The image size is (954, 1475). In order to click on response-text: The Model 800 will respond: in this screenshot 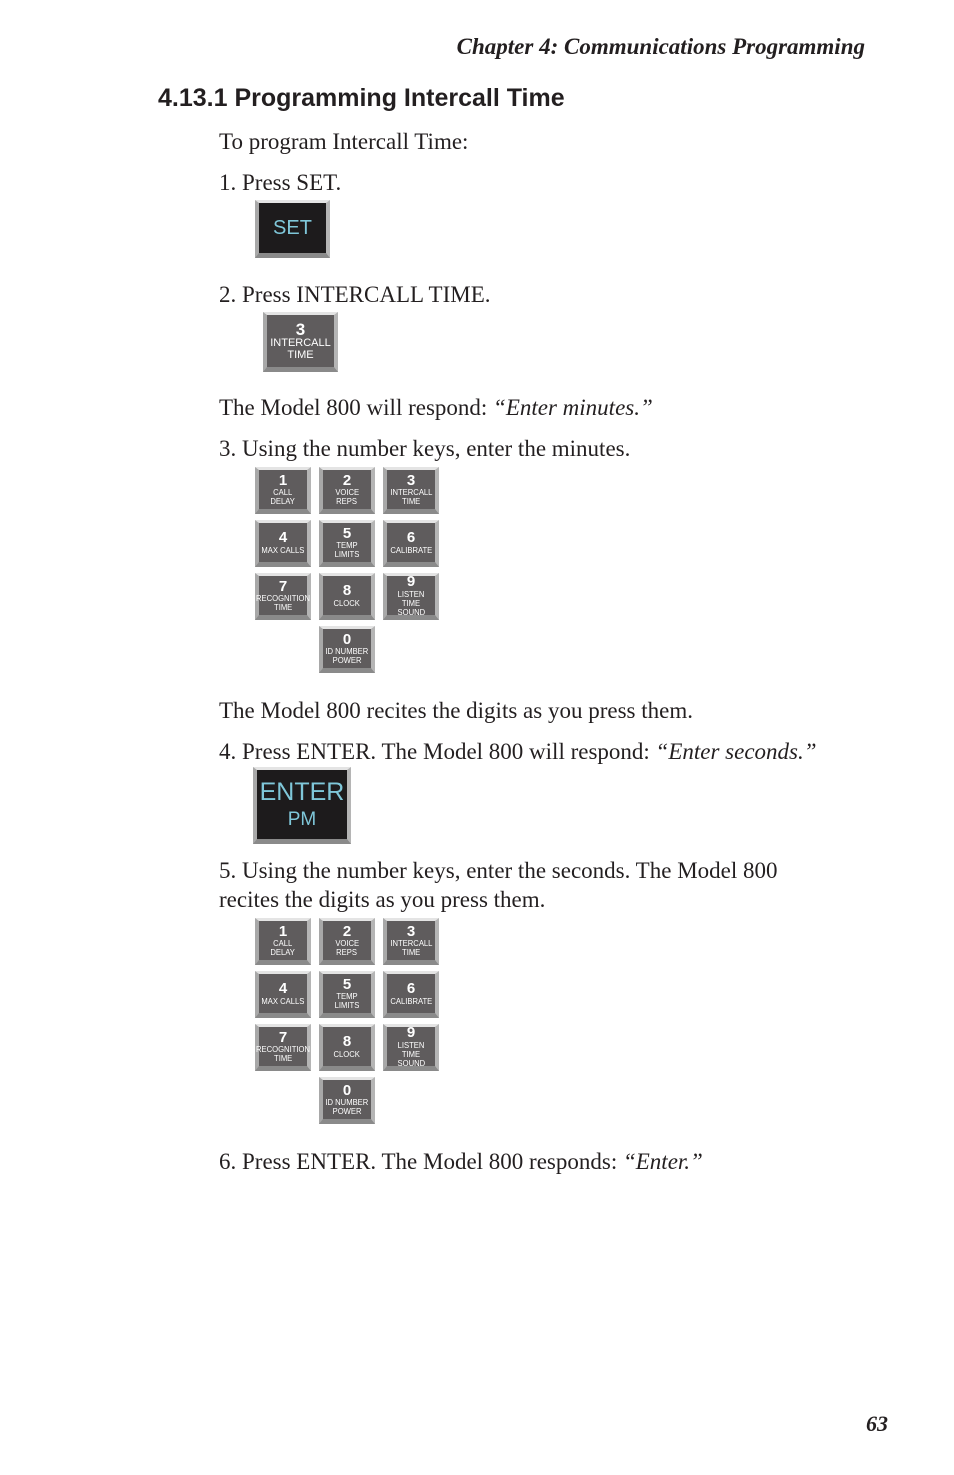, I will do `click(356, 407)`.